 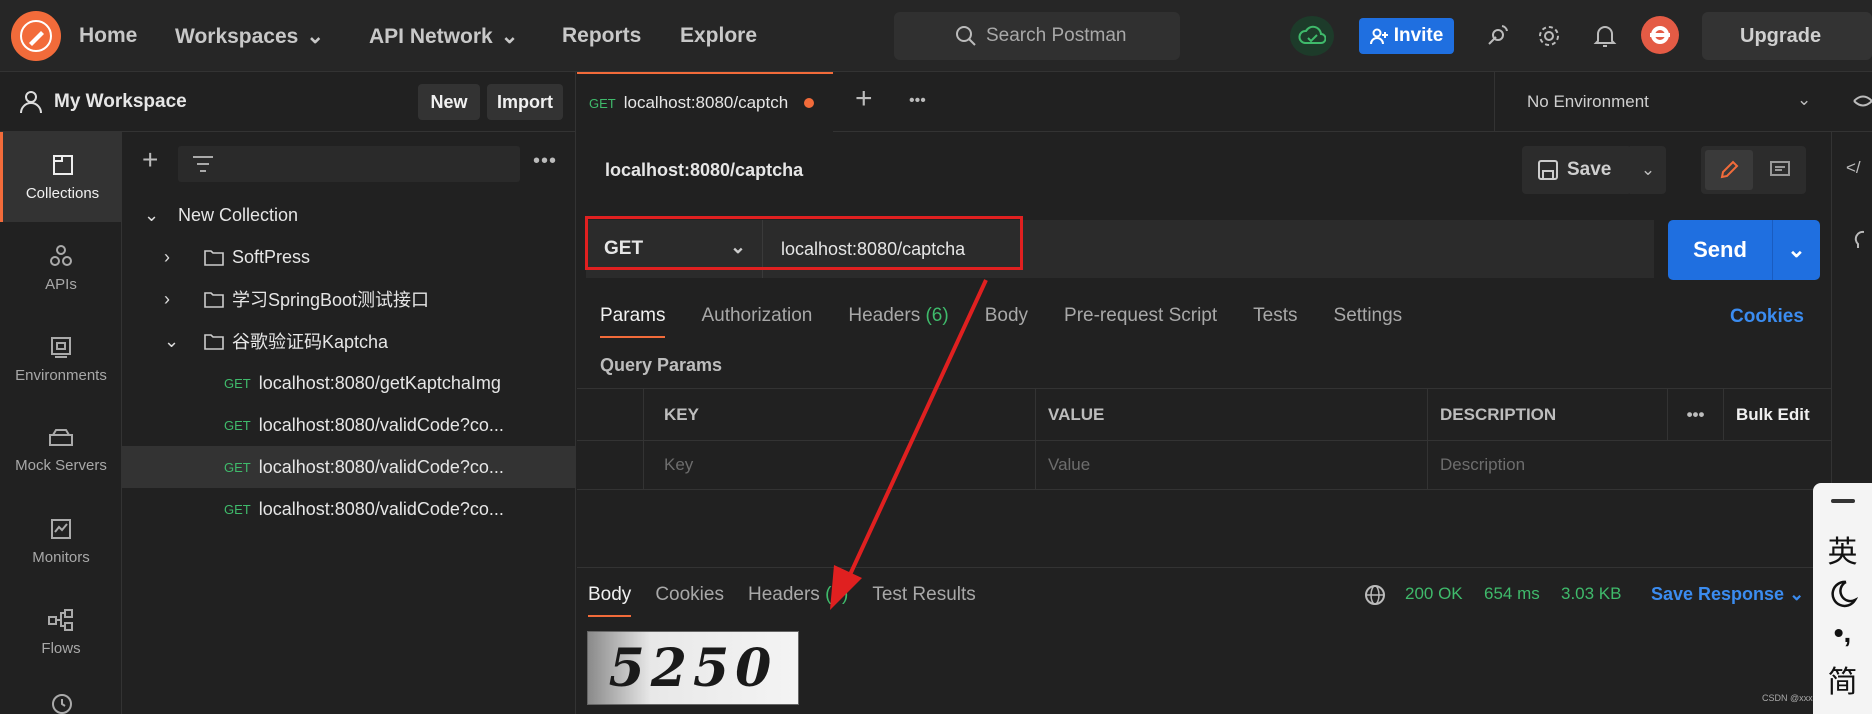 What do you see at coordinates (1777, 414) in the screenshot?
I see `bulk-edit-button: Bulk Edit` at bounding box center [1777, 414].